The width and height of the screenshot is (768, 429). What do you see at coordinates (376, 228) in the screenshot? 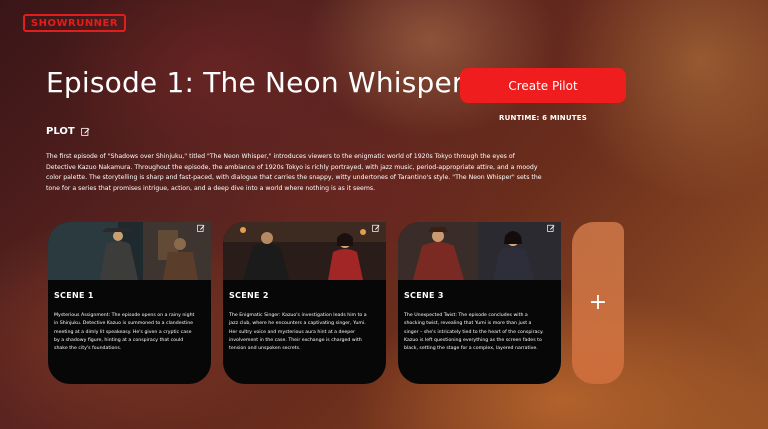
I see `scene-2-edit-icon` at bounding box center [376, 228].